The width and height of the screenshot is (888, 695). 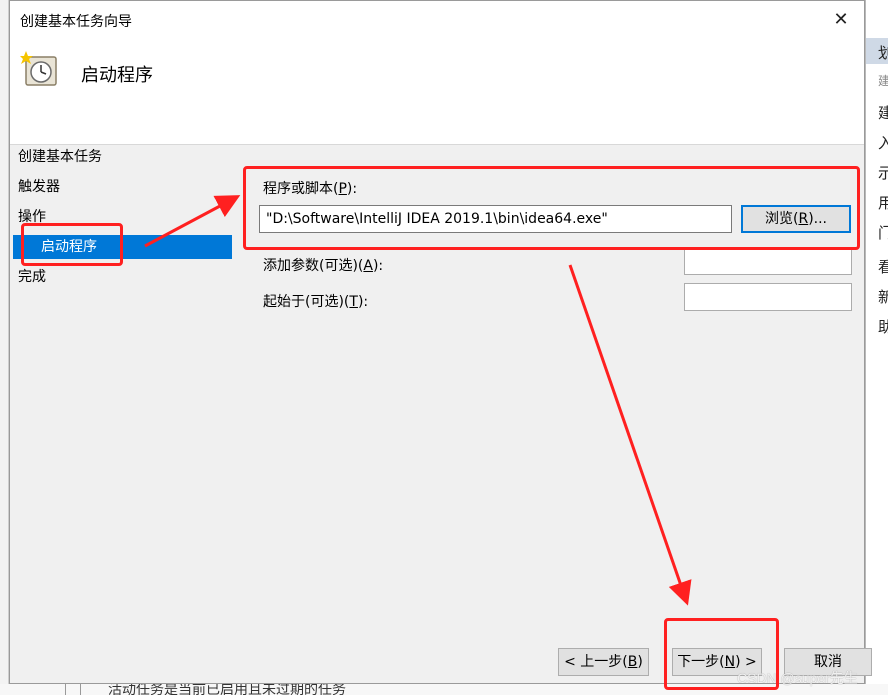 I want to click on nav-item-trigger: 触发器, so click(x=122, y=187).